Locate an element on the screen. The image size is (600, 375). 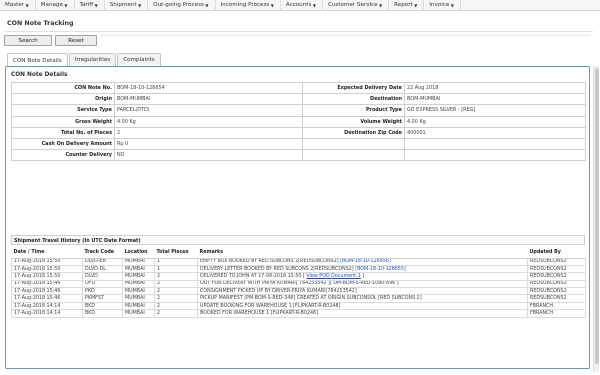
vertical-scrollbar is located at coordinates (596, 219).